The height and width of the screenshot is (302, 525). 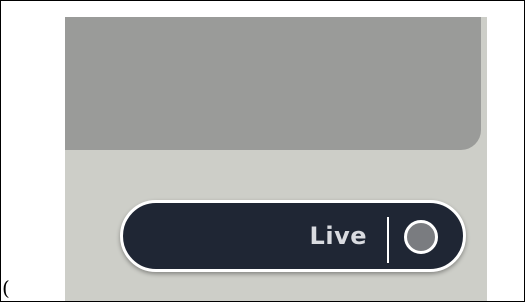 I want to click on status-led-icon, so click(x=421, y=237).